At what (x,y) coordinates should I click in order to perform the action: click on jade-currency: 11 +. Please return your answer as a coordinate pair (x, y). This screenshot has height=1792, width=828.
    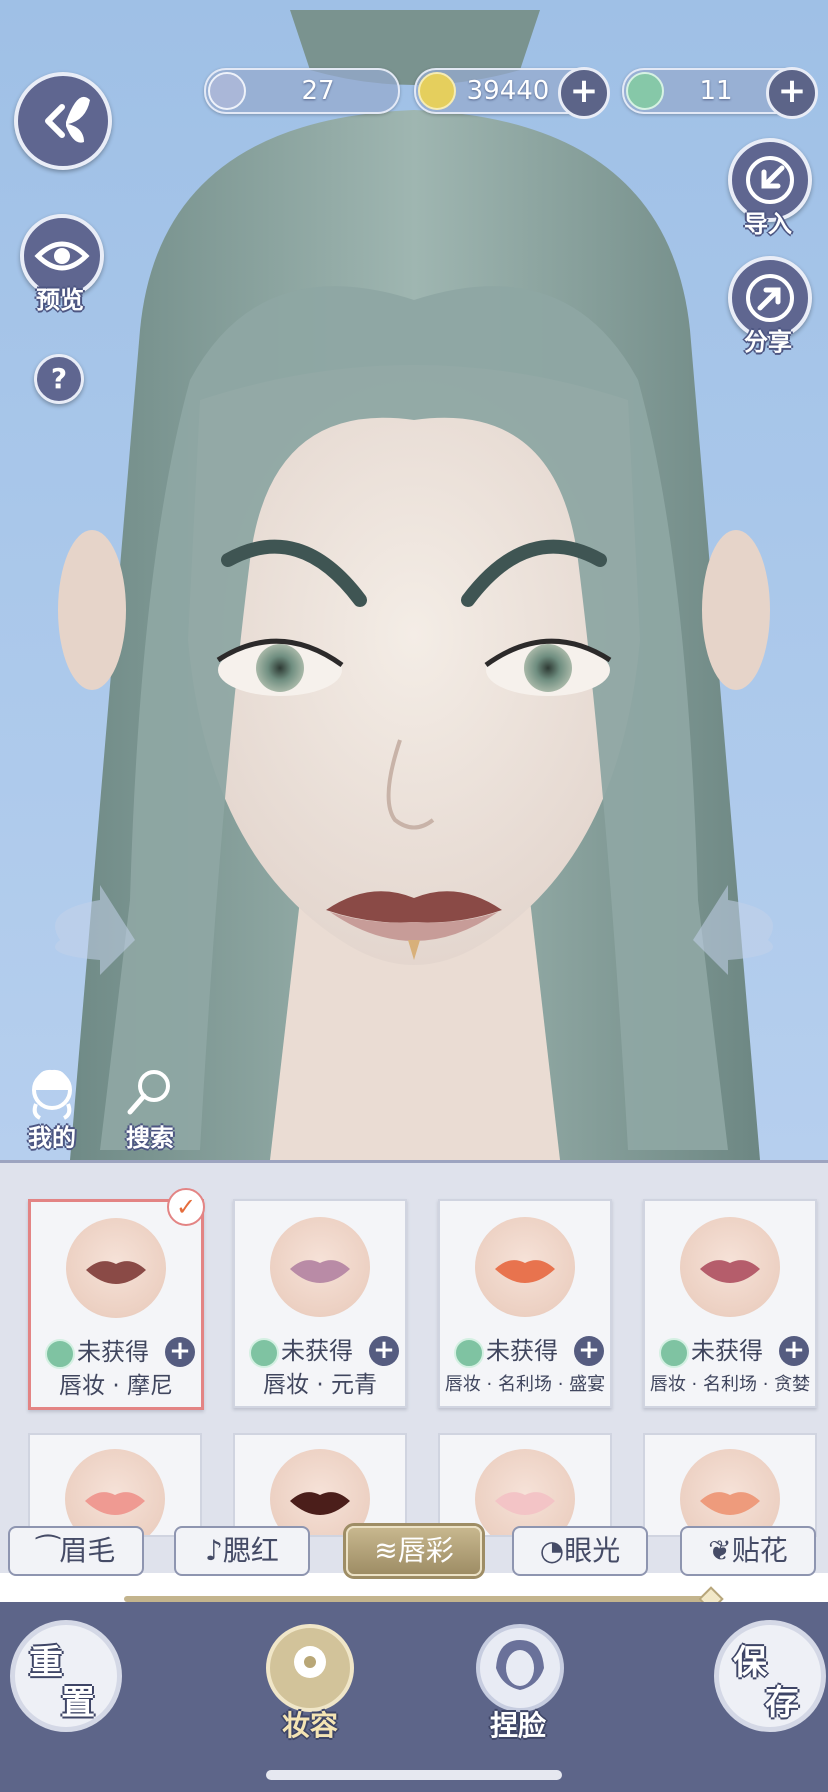
    Looking at the image, I should click on (720, 93).